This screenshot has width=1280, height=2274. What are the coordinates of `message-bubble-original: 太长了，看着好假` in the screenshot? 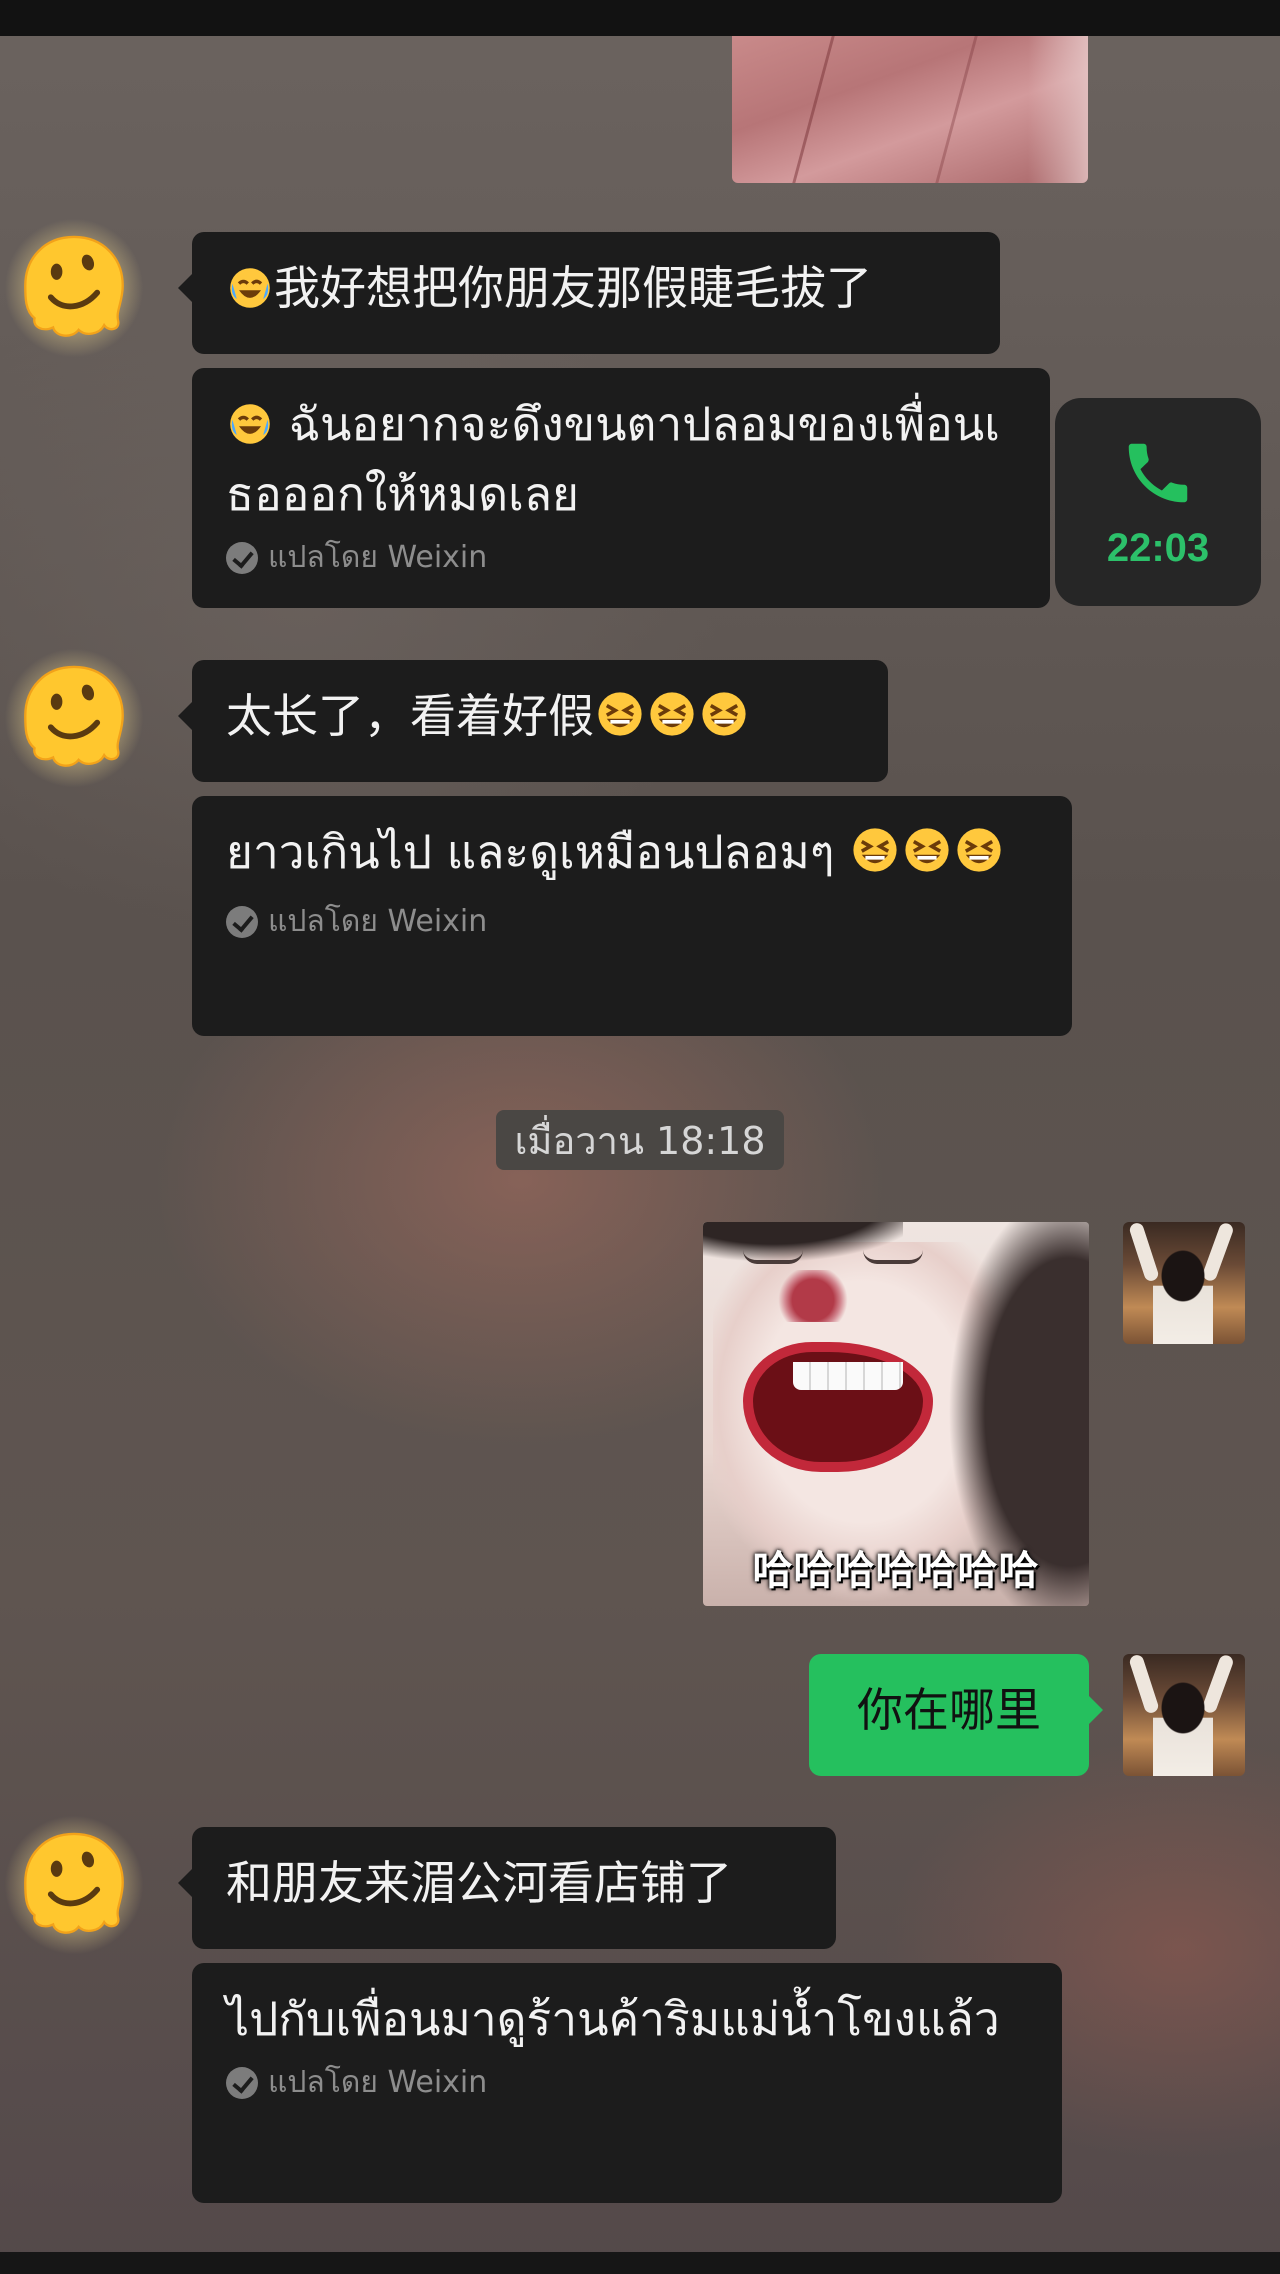 It's located at (533, 721).